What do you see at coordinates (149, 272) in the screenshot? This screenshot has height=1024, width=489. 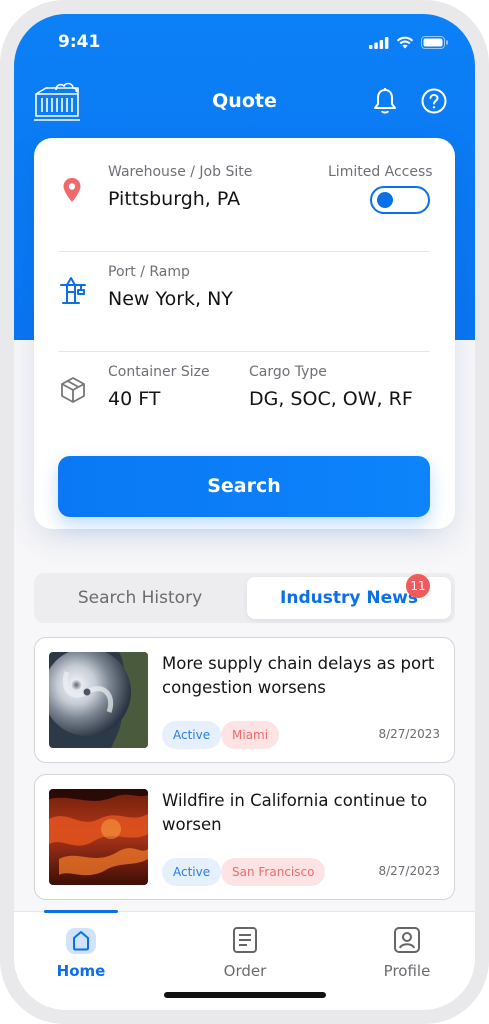 I see `destination-label: Port / Ramp` at bounding box center [149, 272].